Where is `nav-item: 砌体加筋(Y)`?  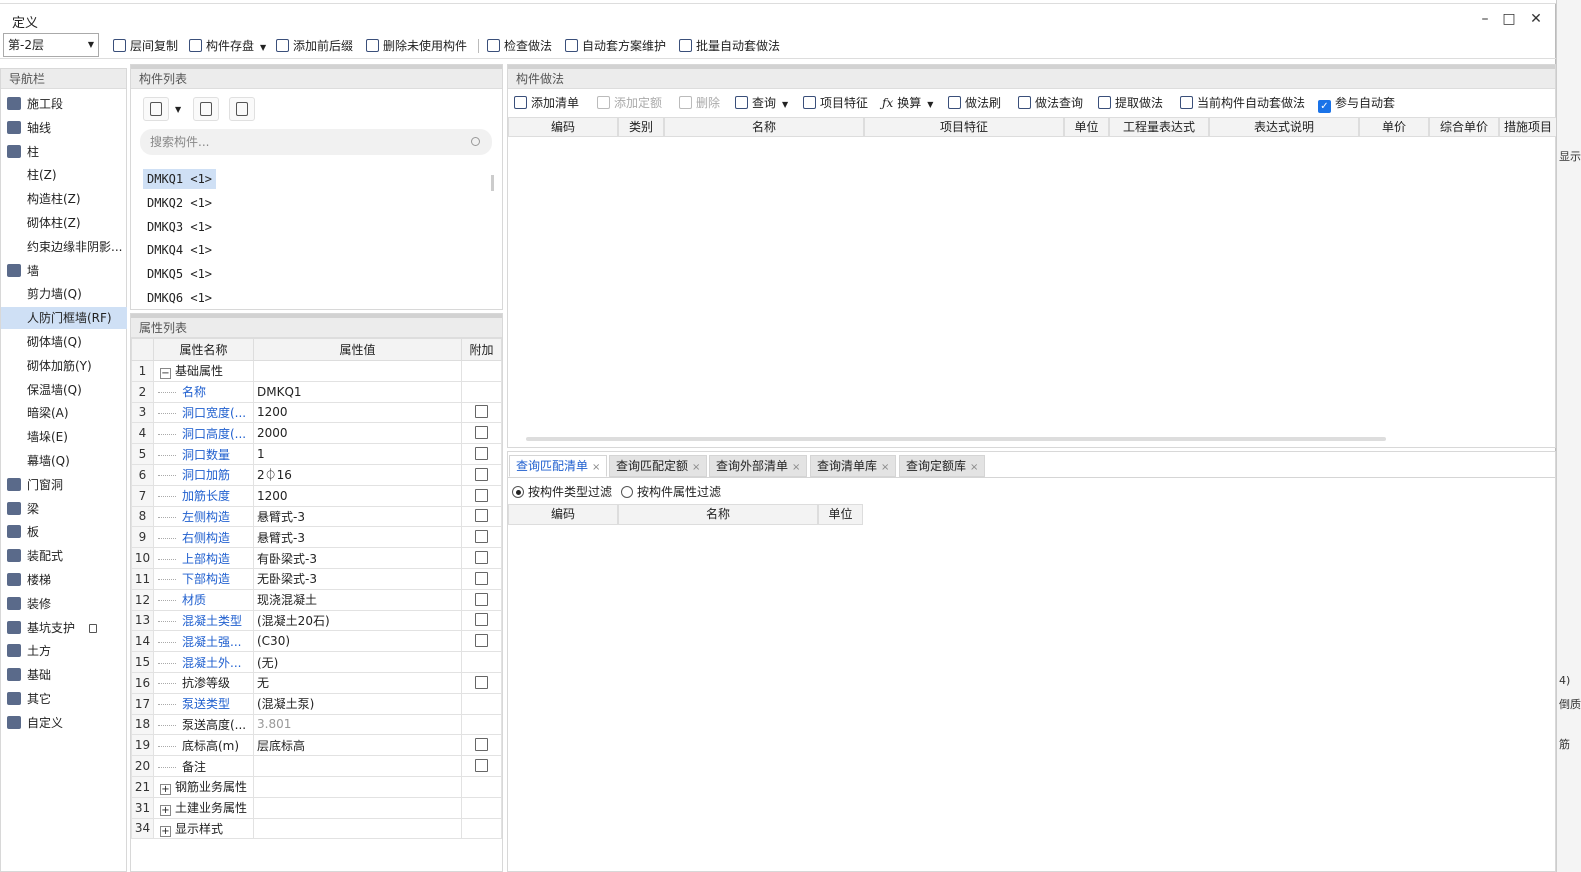 nav-item: 砌体加筋(Y) is located at coordinates (64, 366).